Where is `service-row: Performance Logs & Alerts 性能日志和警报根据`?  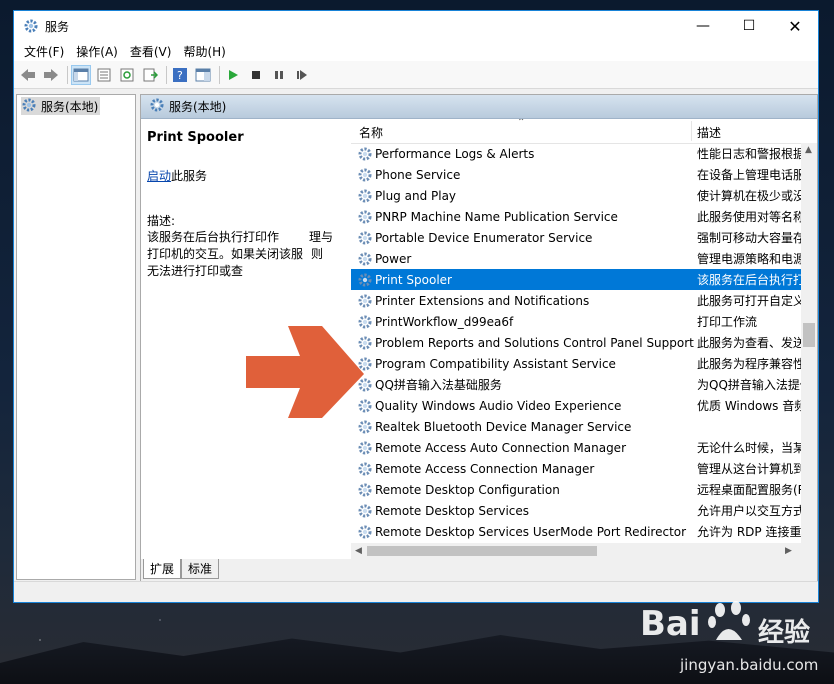
service-row: Performance Logs & Alerts 性能日志和警报根据 is located at coordinates (576, 153).